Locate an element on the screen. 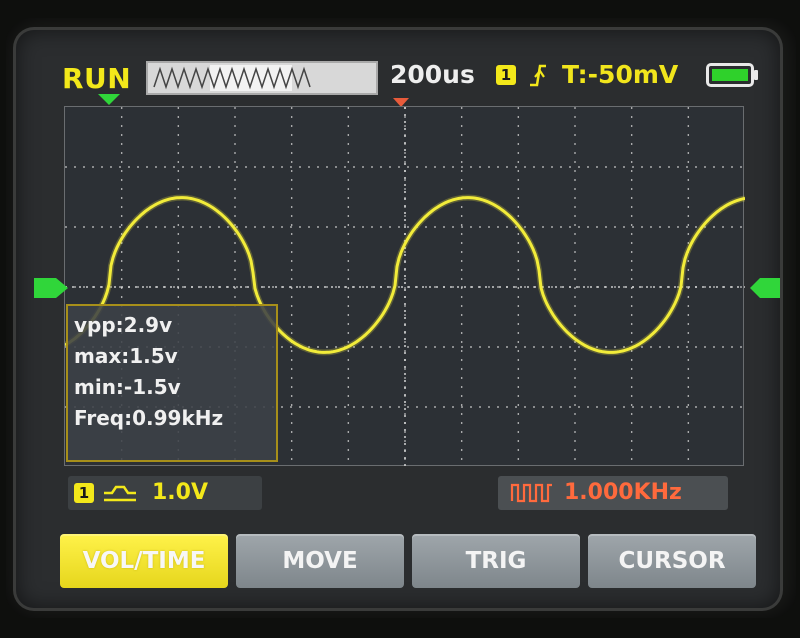 This screenshot has width=800, height=638. square-wave-icon is located at coordinates (531, 493).